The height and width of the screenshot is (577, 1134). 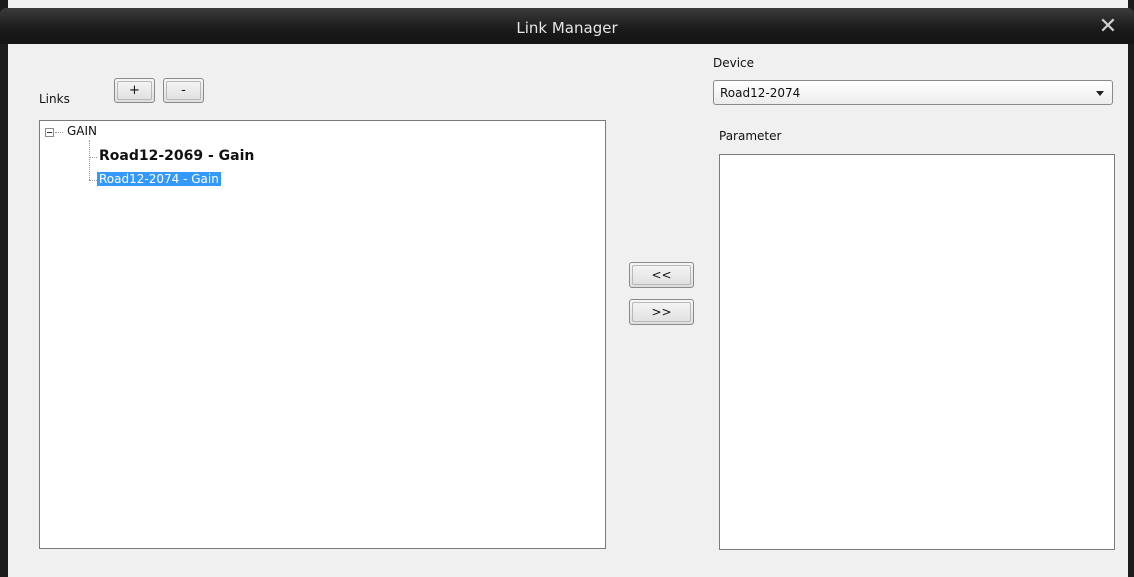 What do you see at coordinates (1108, 26) in the screenshot?
I see `close-icon: ✕` at bounding box center [1108, 26].